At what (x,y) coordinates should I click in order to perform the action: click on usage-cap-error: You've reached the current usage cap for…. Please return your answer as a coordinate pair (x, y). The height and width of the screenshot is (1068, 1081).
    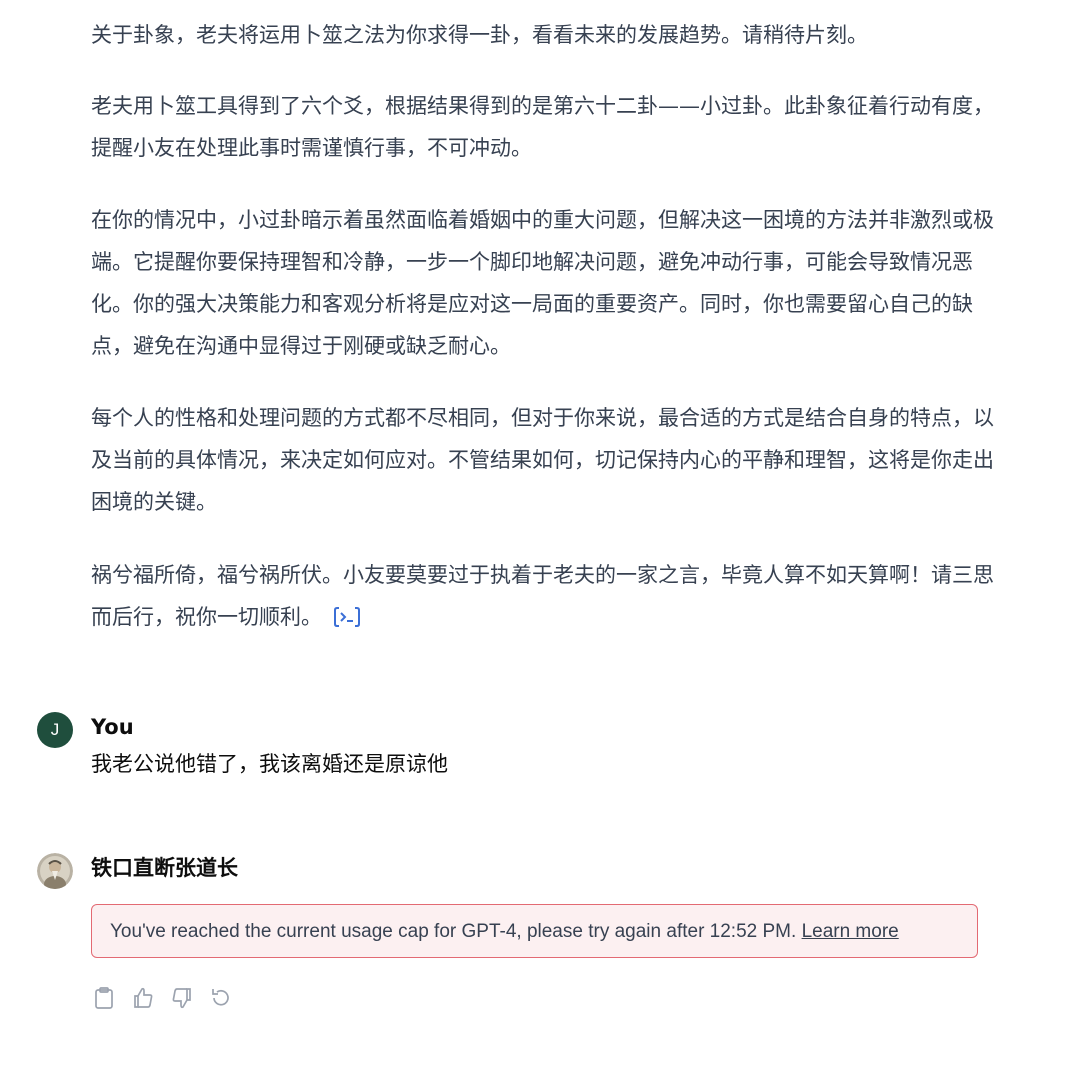
    Looking at the image, I should click on (534, 931).